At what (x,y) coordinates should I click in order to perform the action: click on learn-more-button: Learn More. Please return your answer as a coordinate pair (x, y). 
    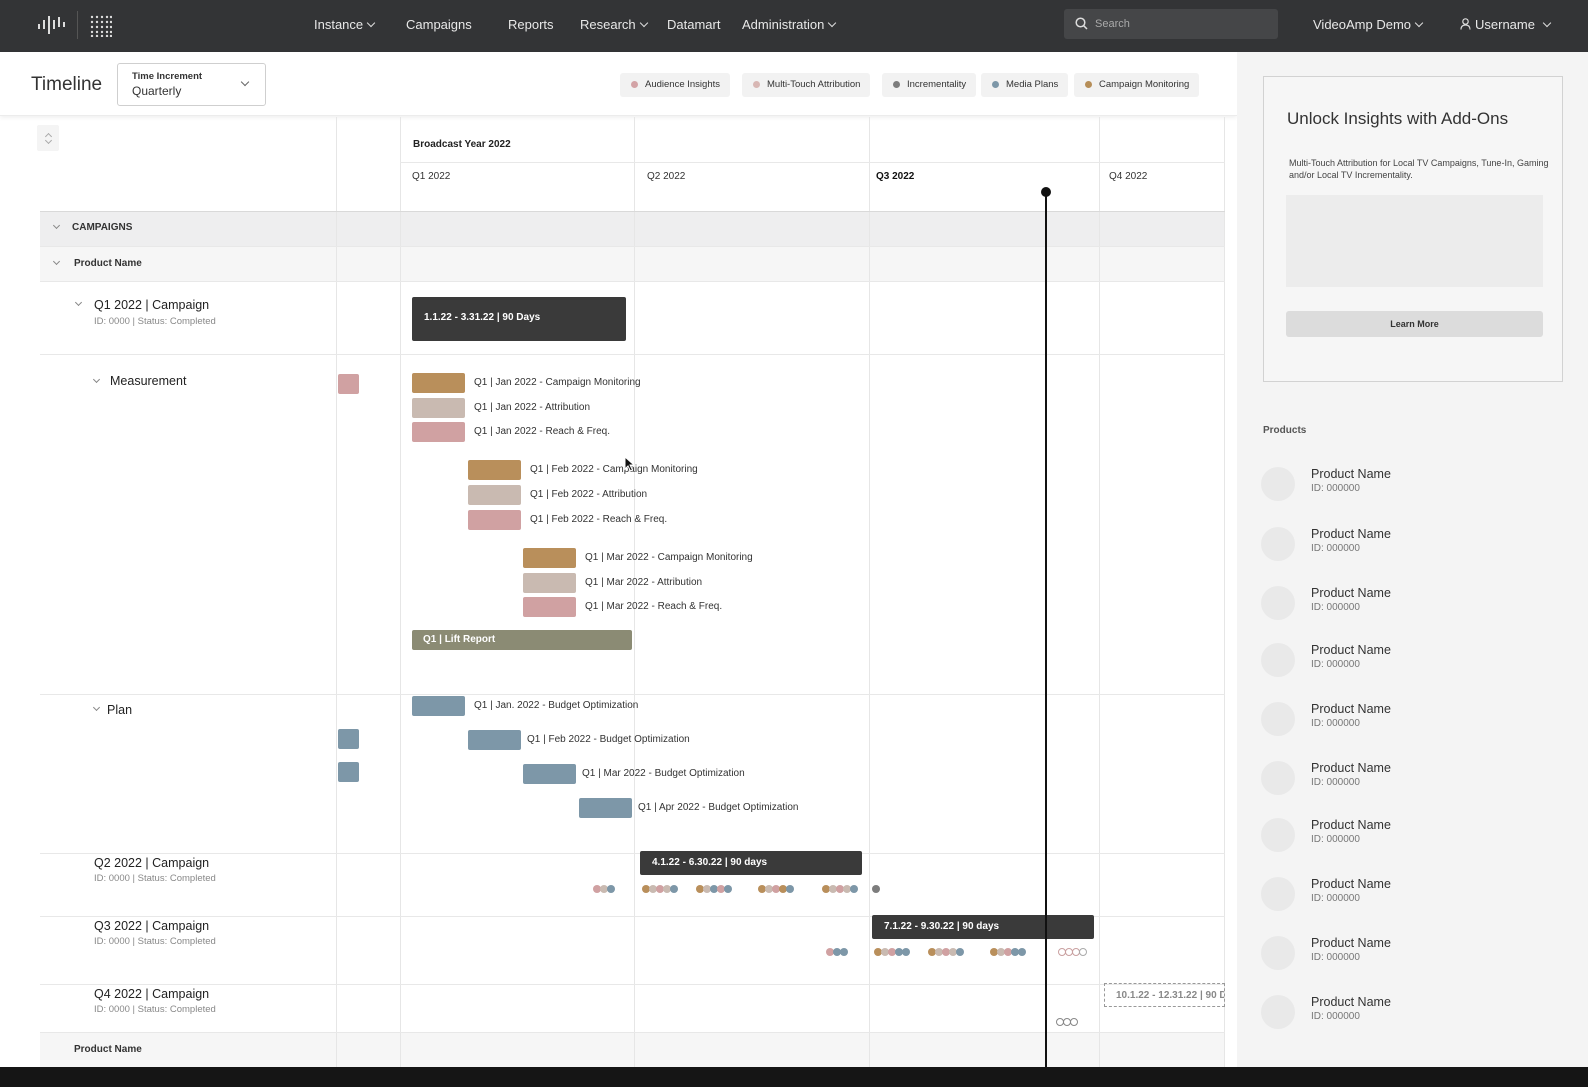
    Looking at the image, I should click on (1414, 324).